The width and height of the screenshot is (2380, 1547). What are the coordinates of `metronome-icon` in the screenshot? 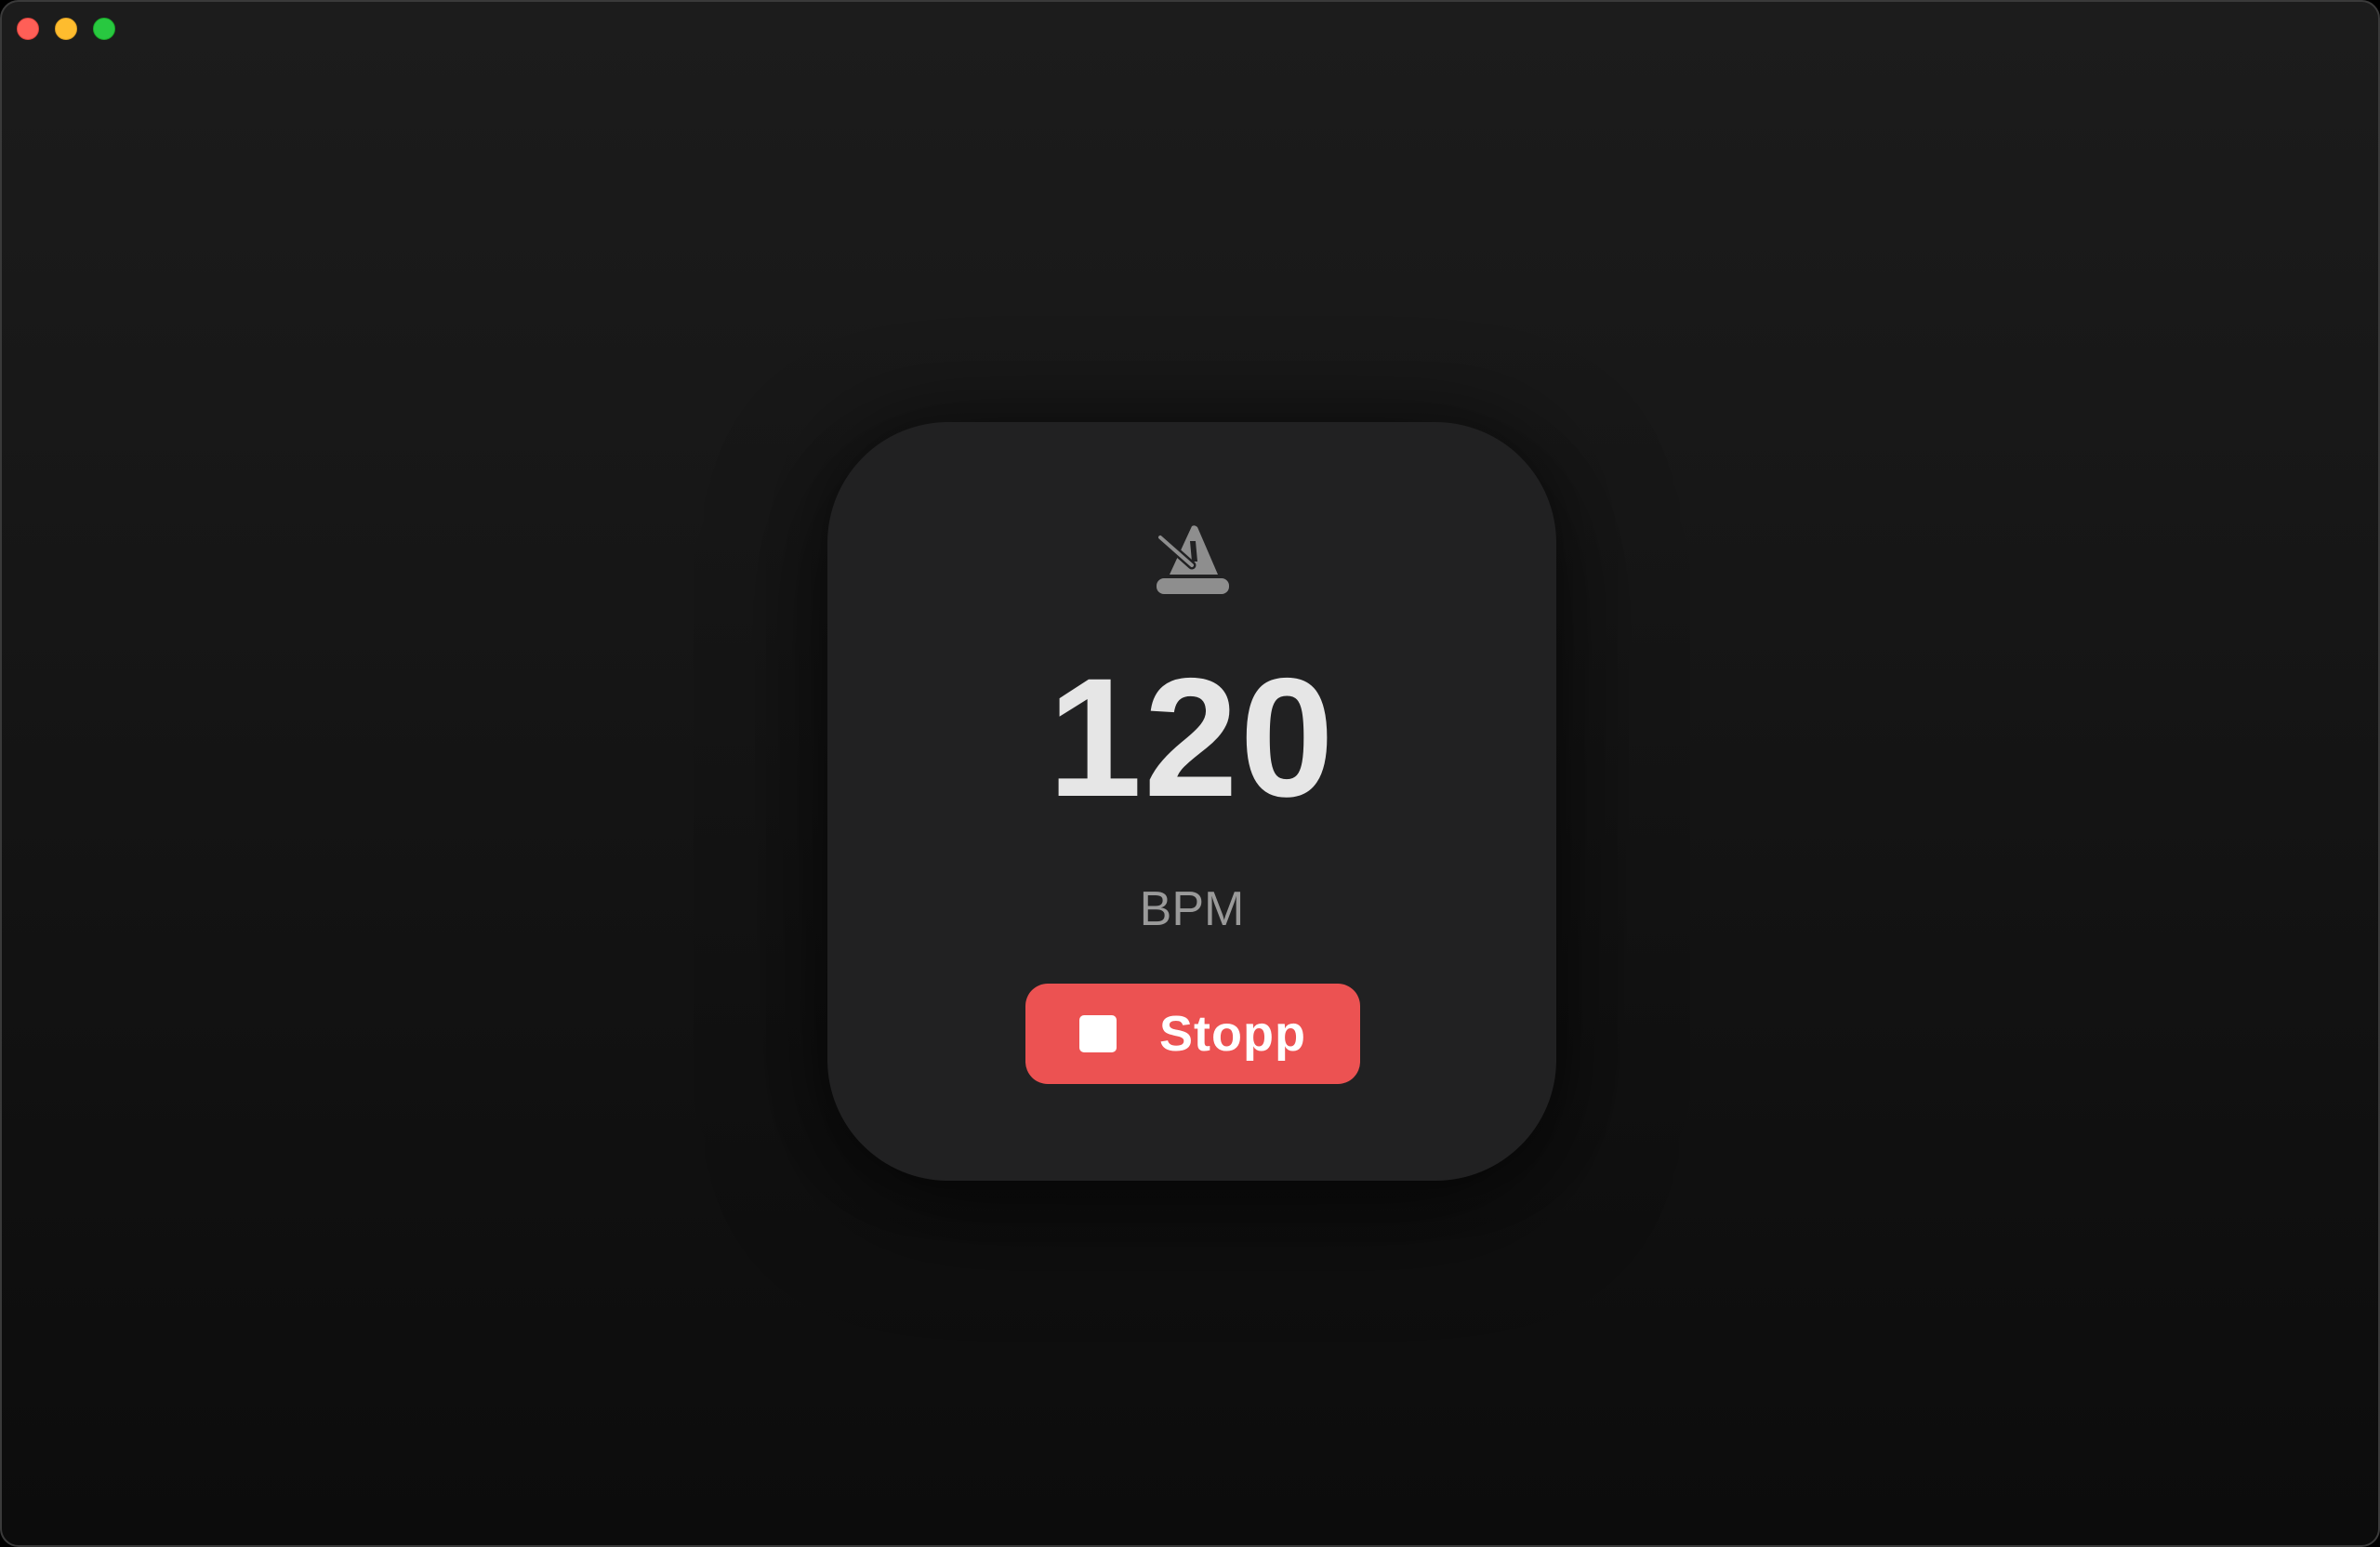 It's located at (1192, 559).